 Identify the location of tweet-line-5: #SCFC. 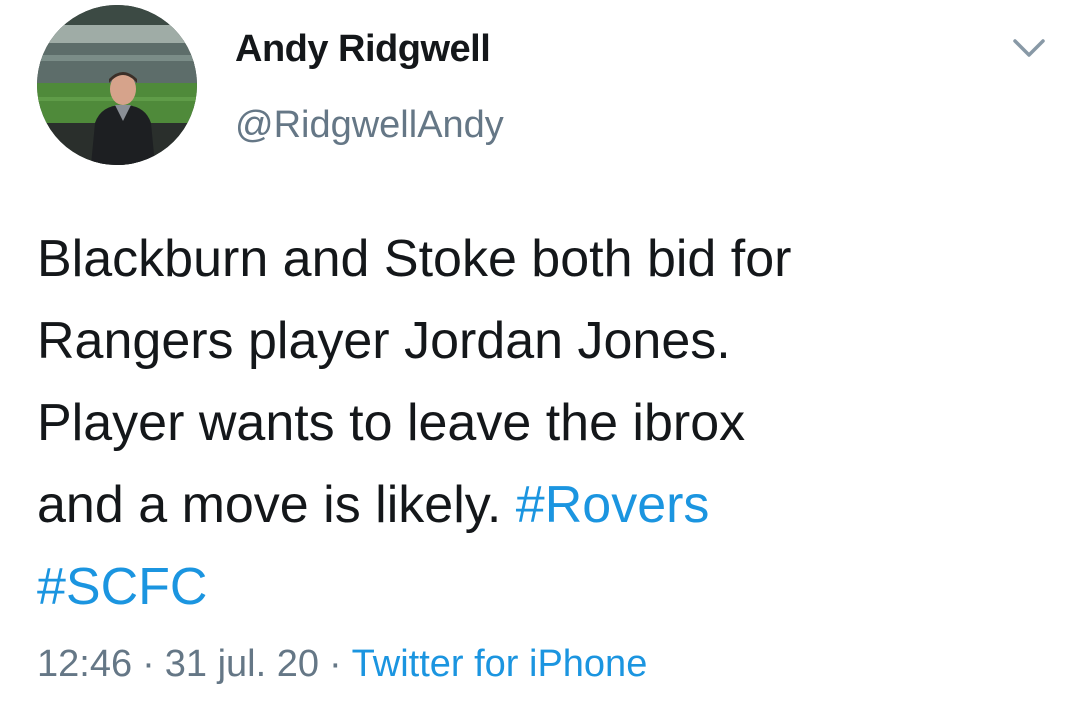
(547, 587).